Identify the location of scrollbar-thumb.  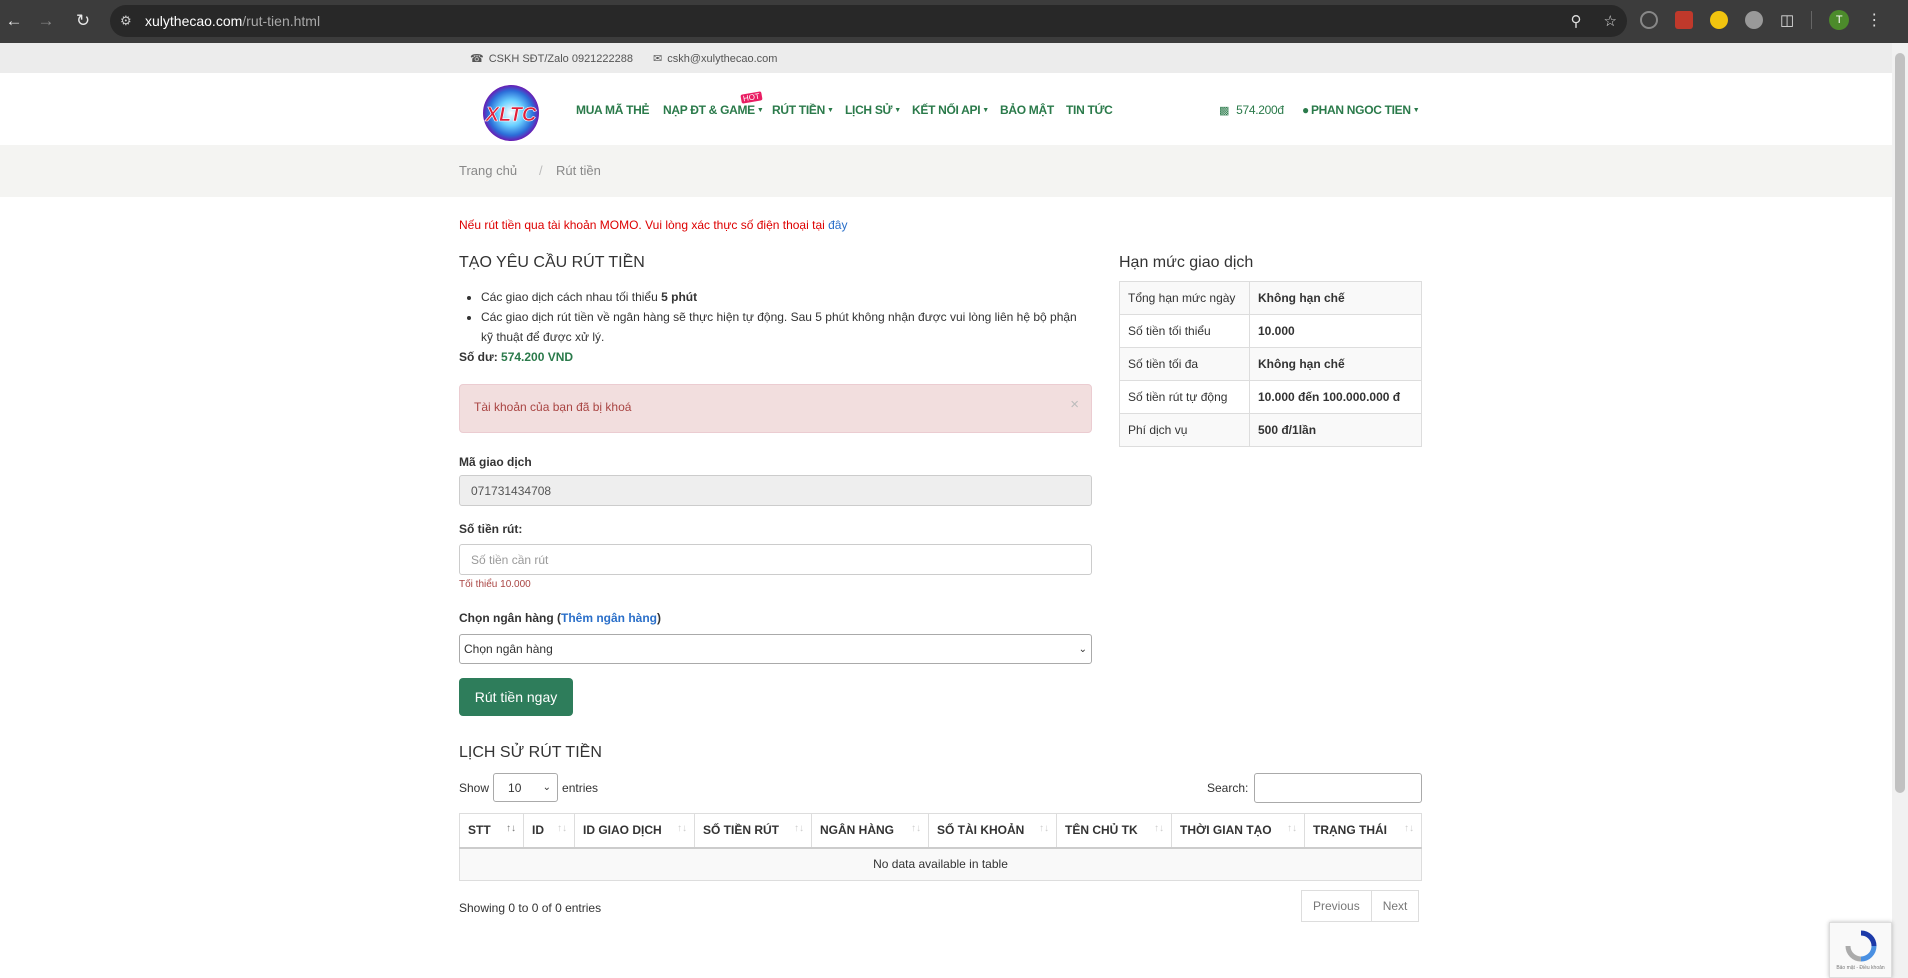
(1900, 423).